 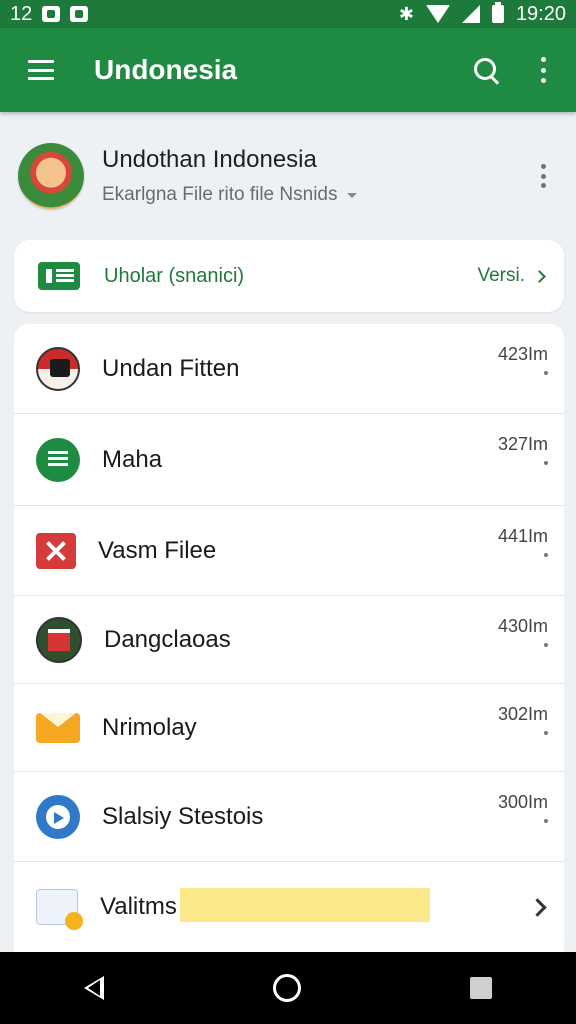 What do you see at coordinates (522, 626) in the screenshot?
I see `file-size: 430Im` at bounding box center [522, 626].